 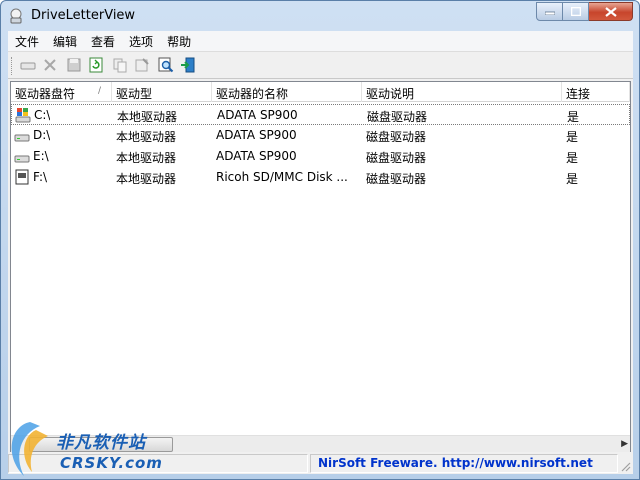 What do you see at coordinates (12, 66) in the screenshot?
I see `toolbar-grip` at bounding box center [12, 66].